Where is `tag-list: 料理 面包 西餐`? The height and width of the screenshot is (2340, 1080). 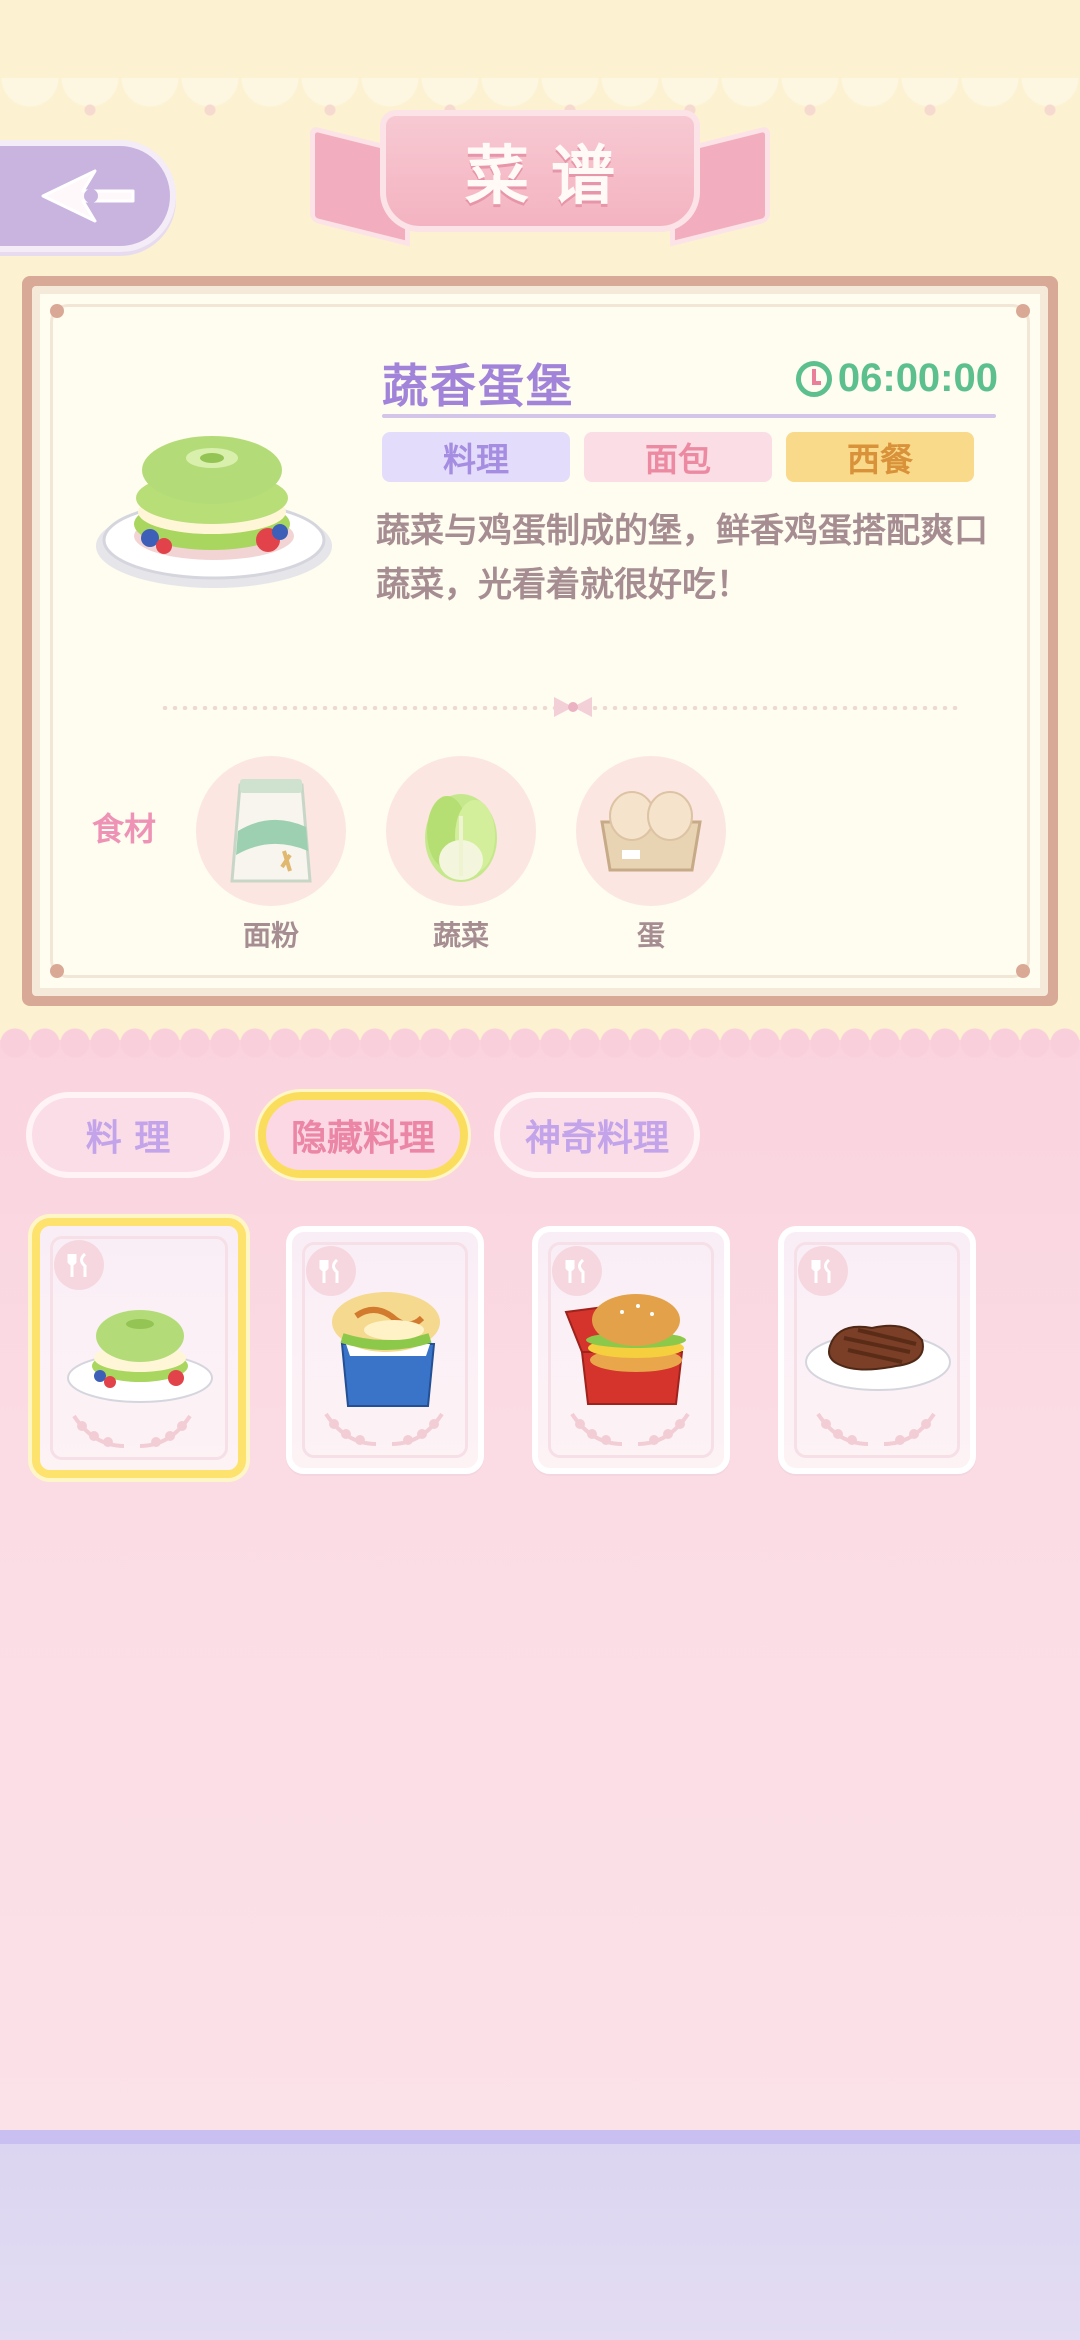
tag-list: 料理 面包 西餐 is located at coordinates (678, 457).